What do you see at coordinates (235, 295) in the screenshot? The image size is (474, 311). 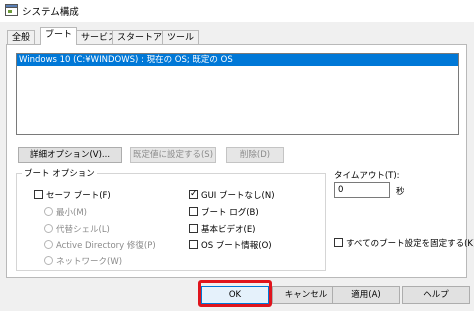 I see `ok-button: OK` at bounding box center [235, 295].